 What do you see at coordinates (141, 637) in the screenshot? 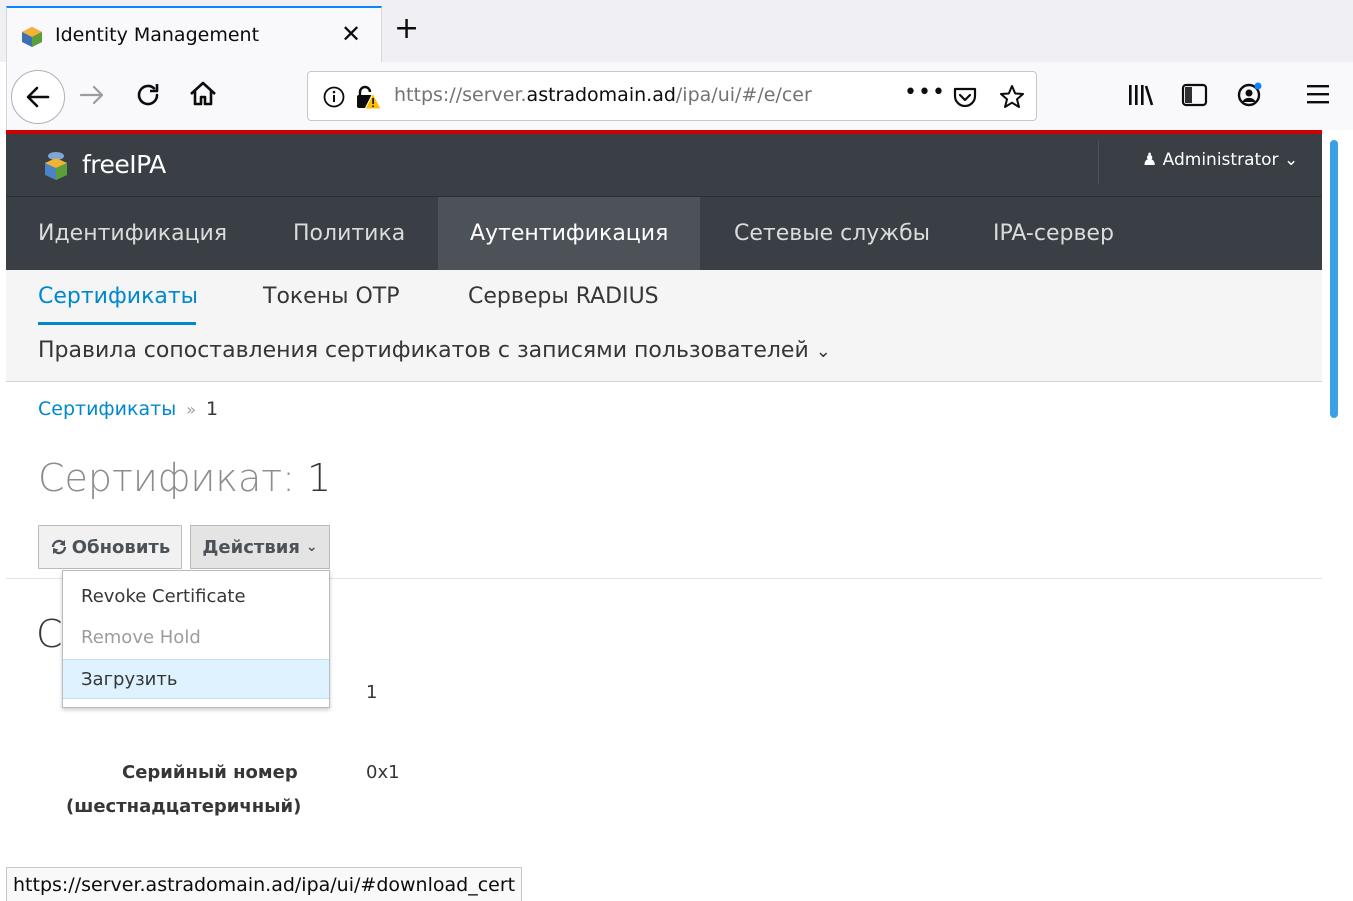
I see `menu-item-remove-hold: Remove Hold` at bounding box center [141, 637].